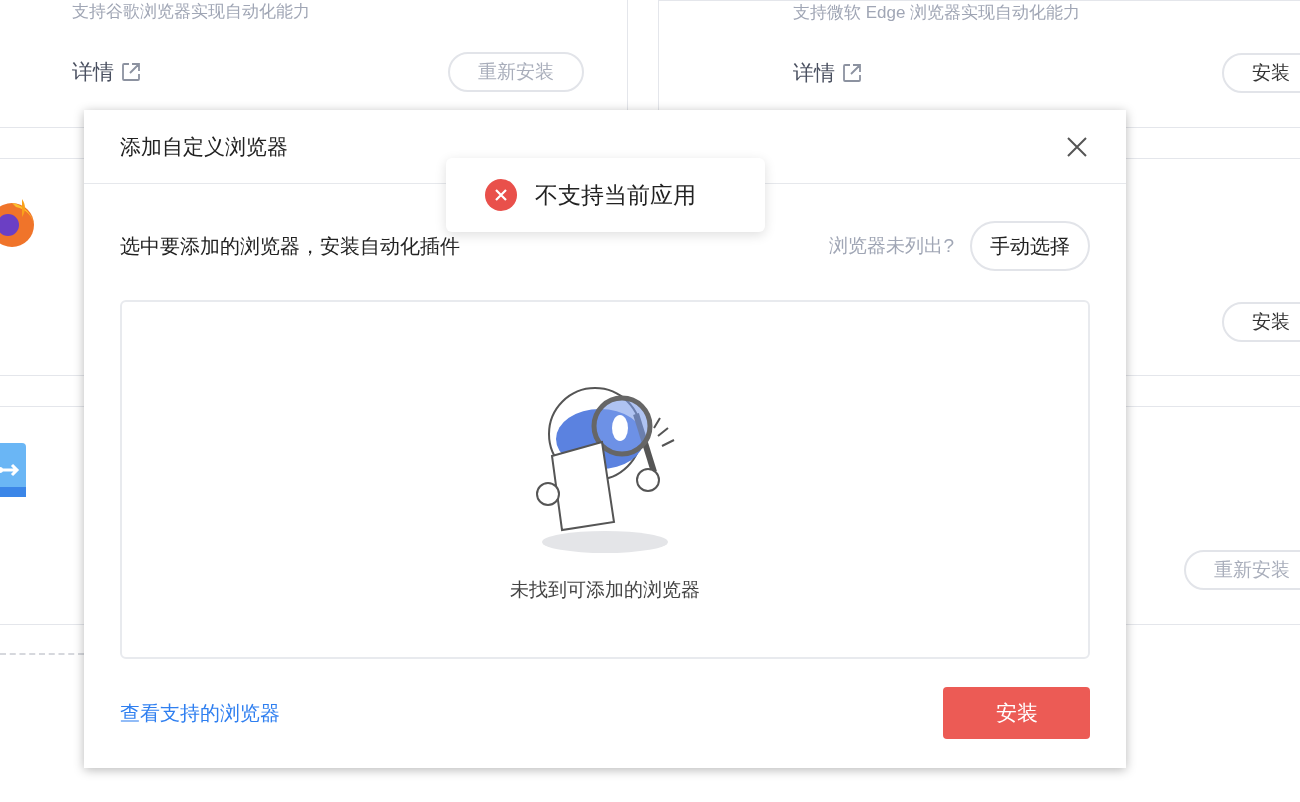 This screenshot has width=1300, height=802. I want to click on card-description: 支持微软 Edge 浏览器实现自动化能力, so click(937, 13).